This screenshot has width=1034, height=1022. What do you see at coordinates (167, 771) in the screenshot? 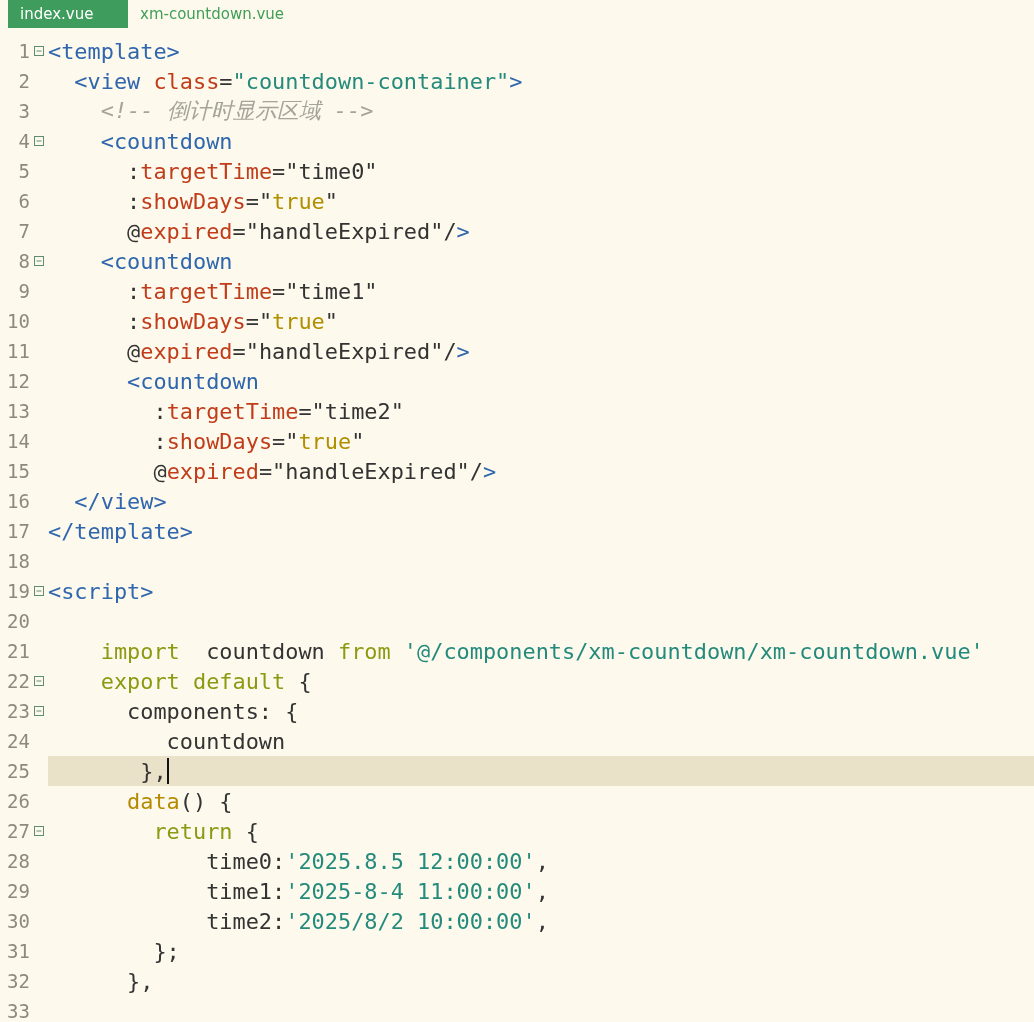
I see `text-cursor` at bounding box center [167, 771].